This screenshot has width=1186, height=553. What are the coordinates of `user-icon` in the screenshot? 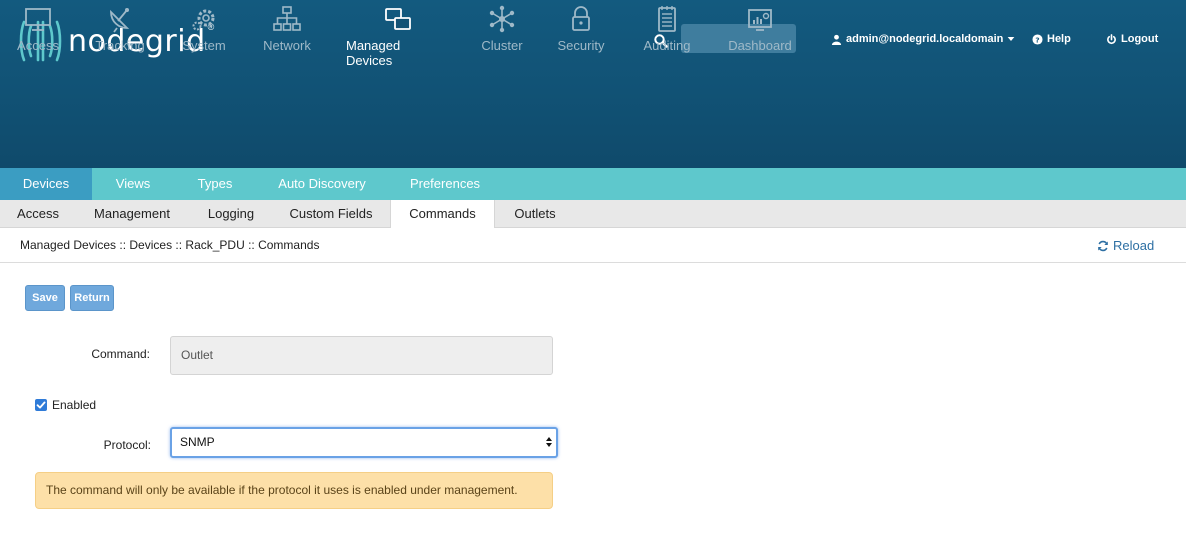 It's located at (836, 39).